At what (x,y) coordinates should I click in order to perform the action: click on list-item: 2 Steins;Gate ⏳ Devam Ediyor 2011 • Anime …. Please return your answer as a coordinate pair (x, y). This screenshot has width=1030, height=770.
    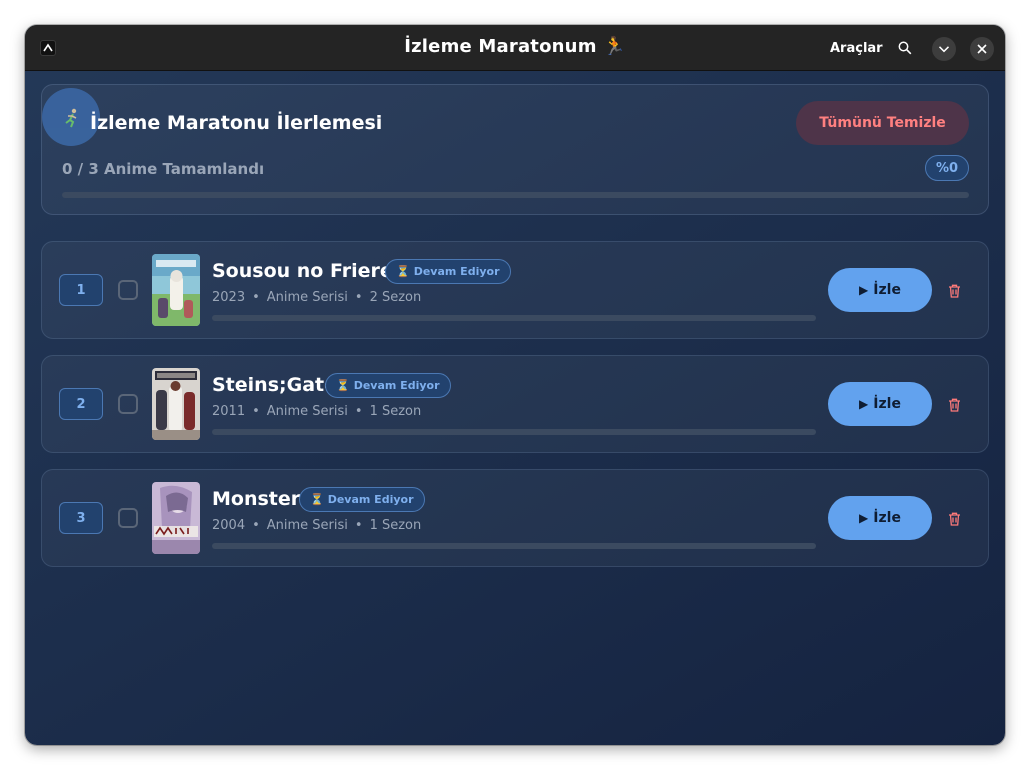
    Looking at the image, I should click on (515, 404).